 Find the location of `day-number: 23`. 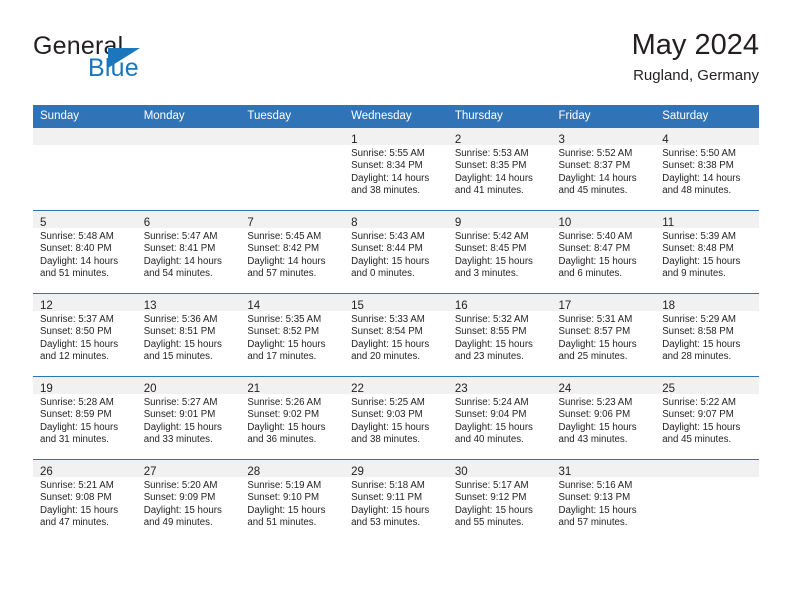

day-number: 23 is located at coordinates (461, 389).